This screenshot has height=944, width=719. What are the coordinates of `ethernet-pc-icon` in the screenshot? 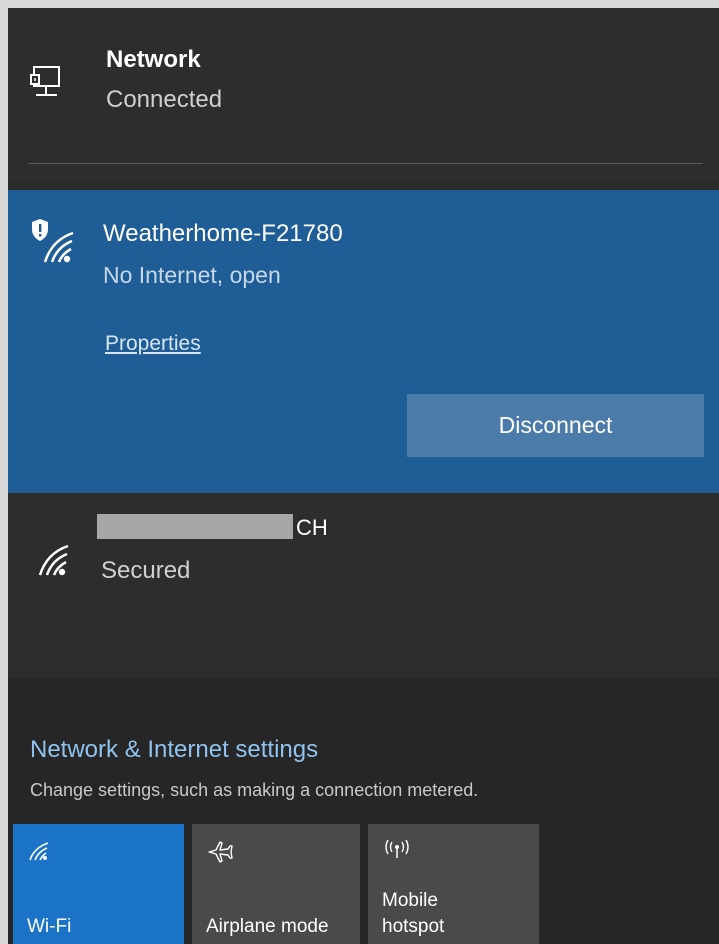 It's located at (45, 81).